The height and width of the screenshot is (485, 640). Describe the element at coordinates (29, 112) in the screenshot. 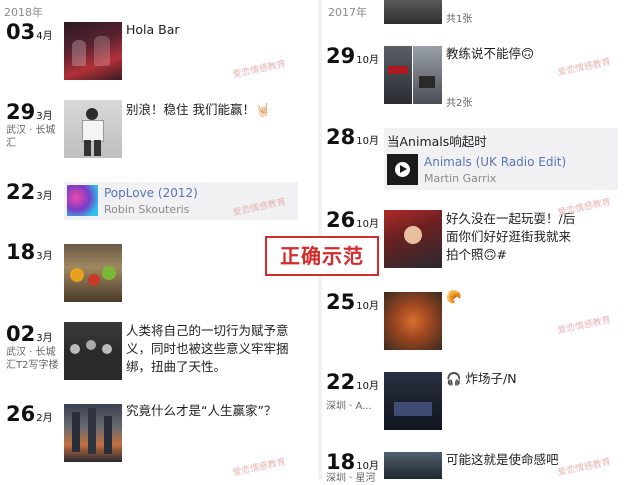

I see `entry-date: 293月` at that location.